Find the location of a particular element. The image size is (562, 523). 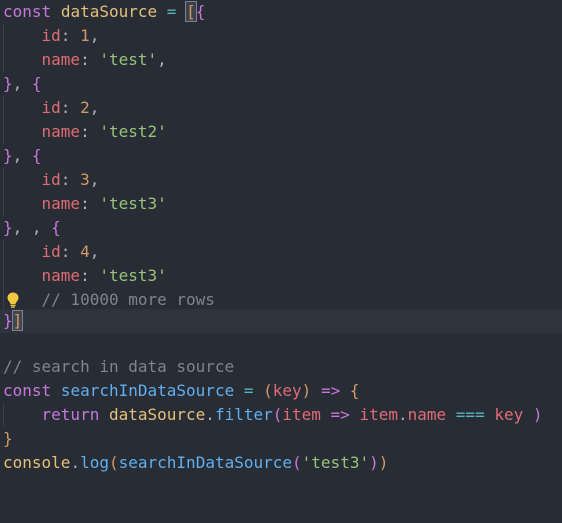

code-line-11: id: 4, is located at coordinates (281, 252).